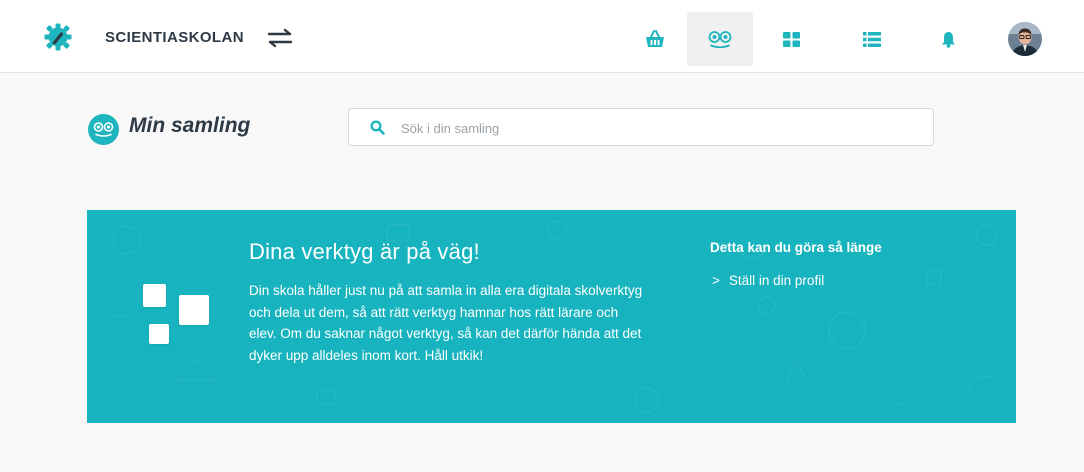 The image size is (1084, 472). What do you see at coordinates (364, 251) in the screenshot?
I see `banner-title: Dina verktyg är på väg!` at bounding box center [364, 251].